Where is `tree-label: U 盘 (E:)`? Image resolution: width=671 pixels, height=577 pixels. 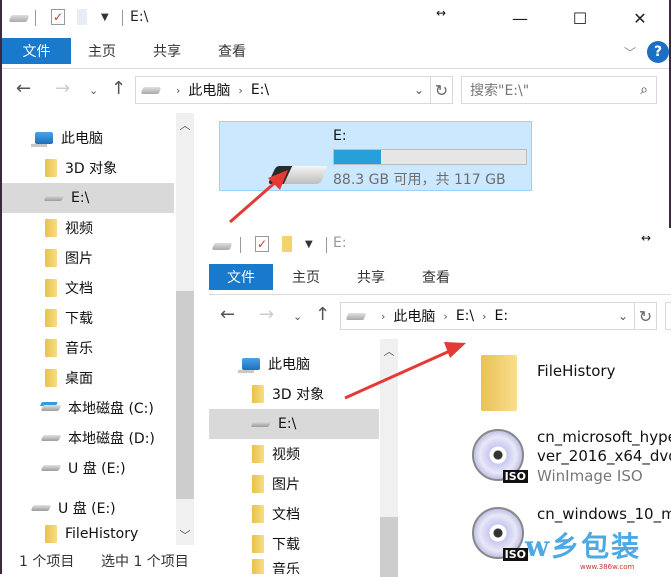 tree-label: U 盘 (E:) is located at coordinates (97, 469).